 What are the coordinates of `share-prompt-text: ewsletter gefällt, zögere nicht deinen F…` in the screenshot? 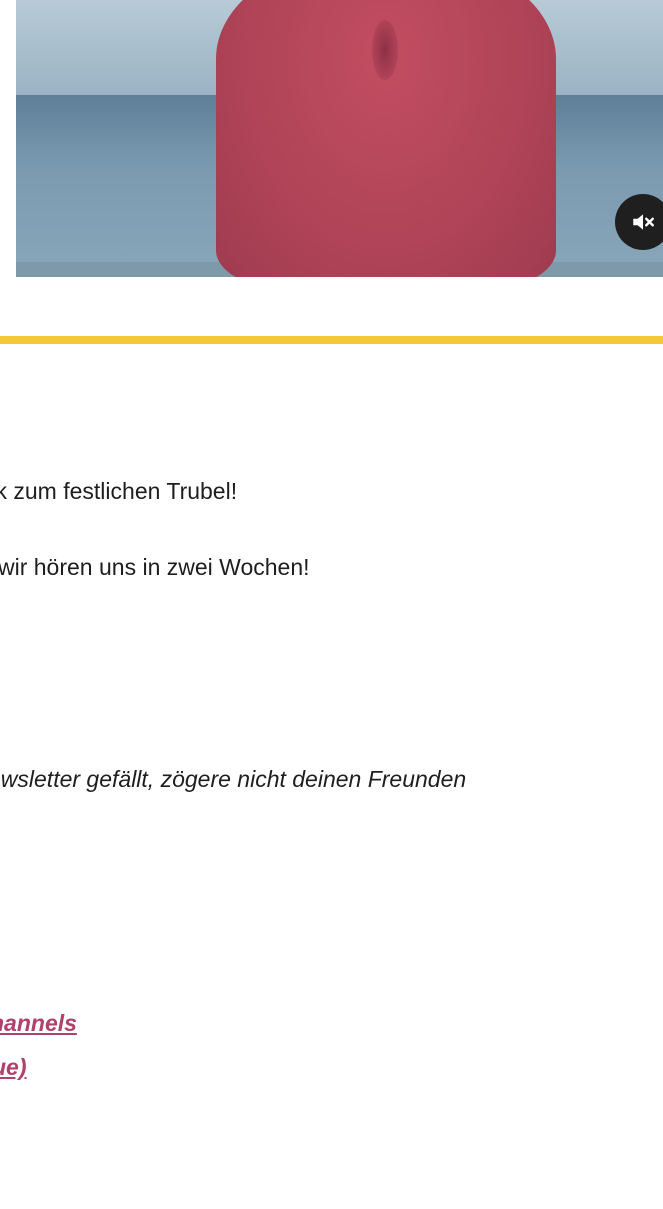 It's located at (233, 779).